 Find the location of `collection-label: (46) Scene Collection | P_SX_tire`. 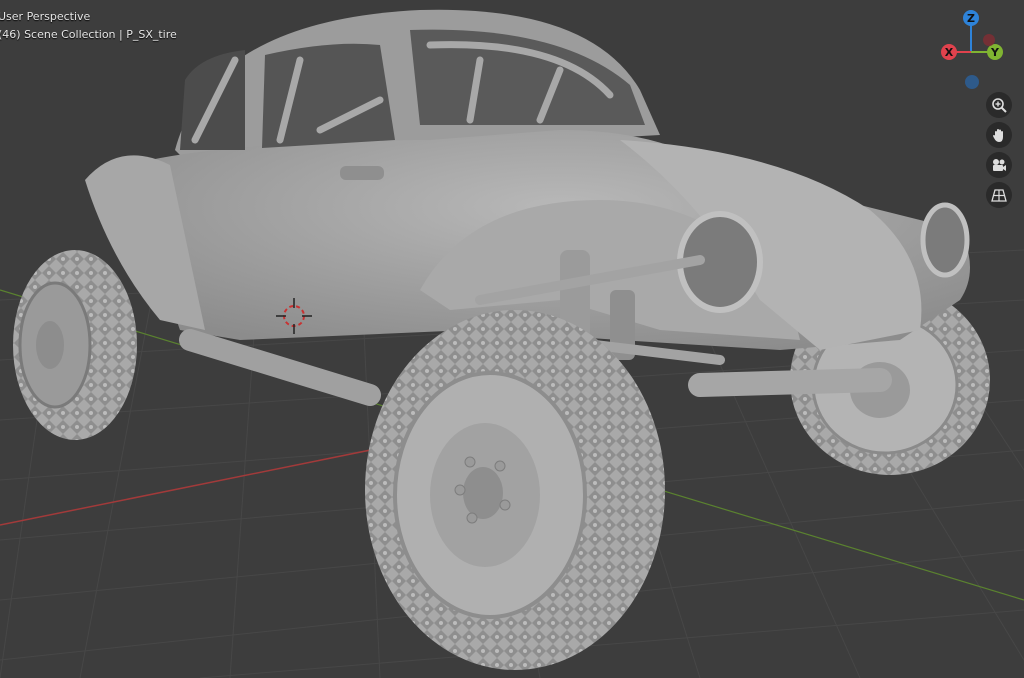

collection-label: (46) Scene Collection | P_SX_tire is located at coordinates (88, 34).